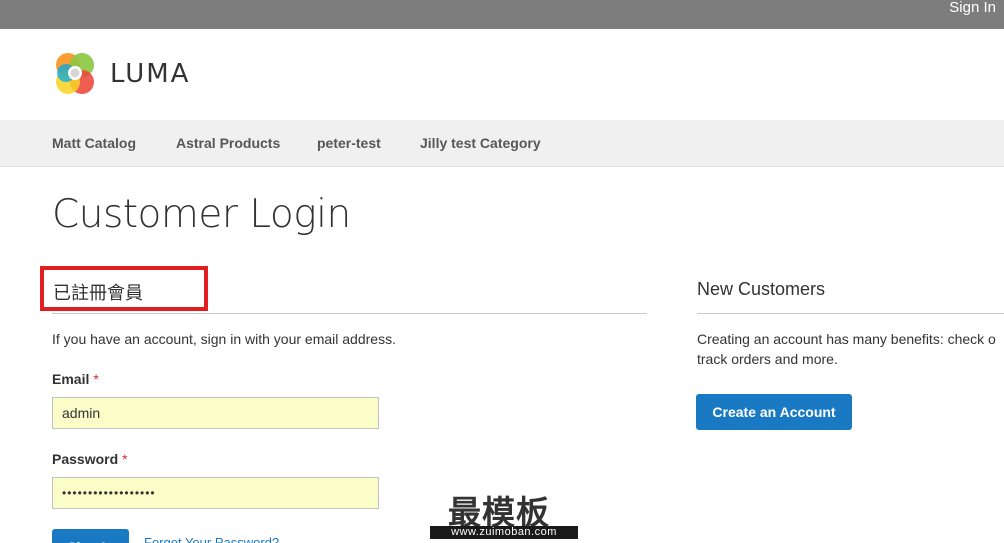 This screenshot has height=543, width=1004. What do you see at coordinates (215, 413) in the screenshot?
I see `email-field: admin` at bounding box center [215, 413].